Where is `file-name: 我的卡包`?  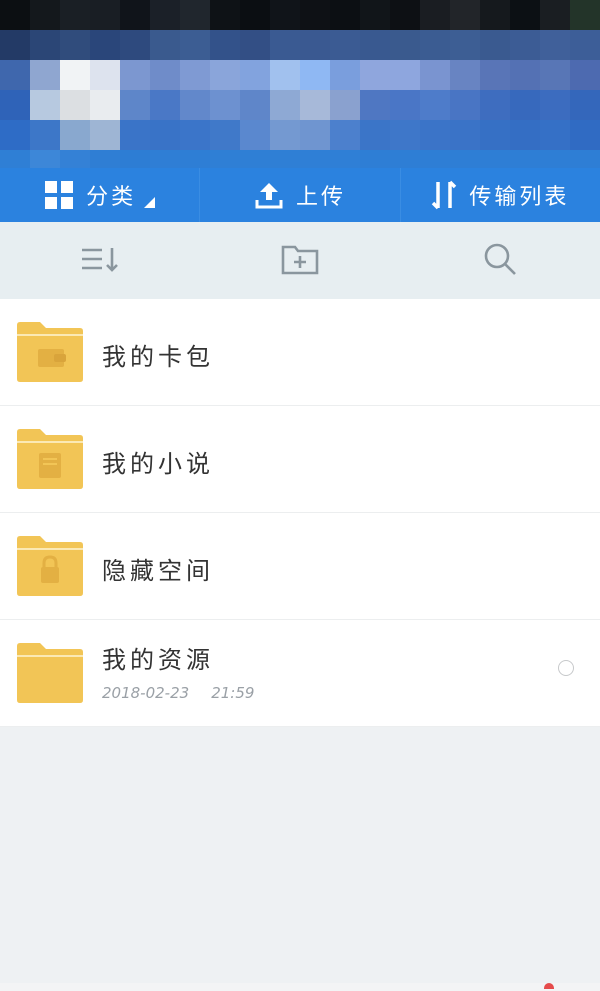
file-name: 我的卡包 is located at coordinates (158, 357).